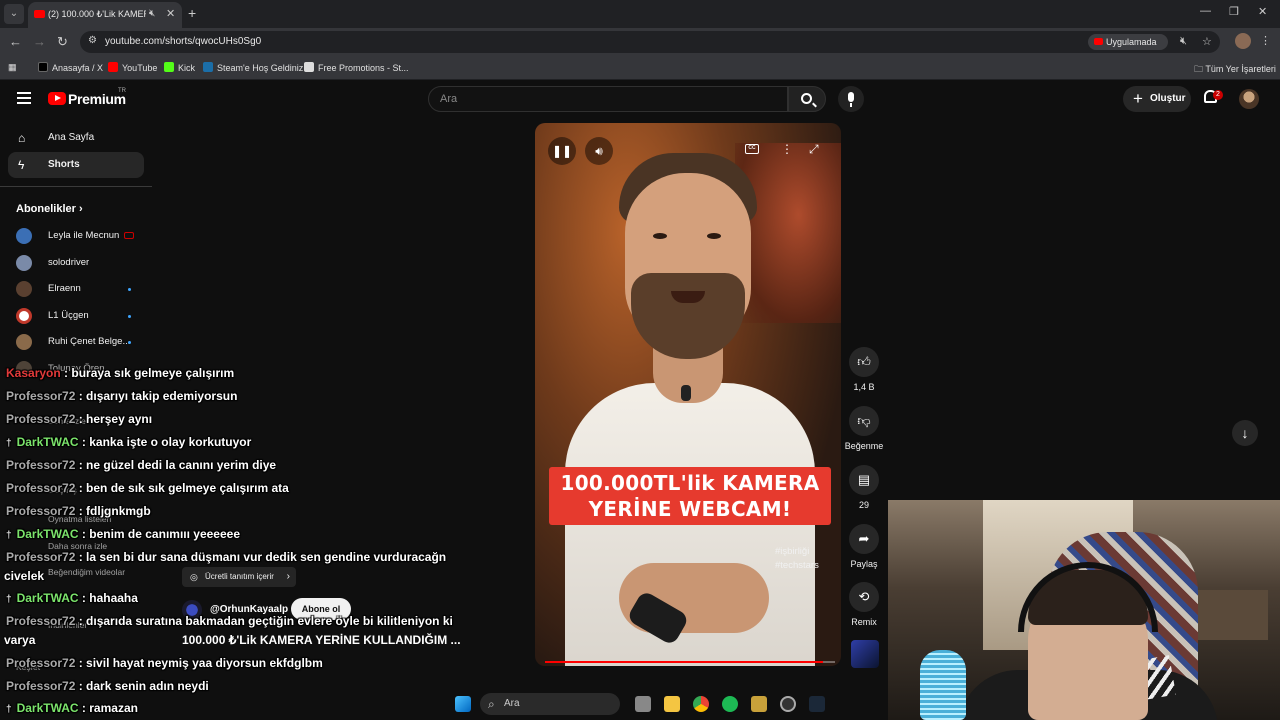 The height and width of the screenshot is (720, 1280). I want to click on chat-text: herşey aynı, so click(119, 419).